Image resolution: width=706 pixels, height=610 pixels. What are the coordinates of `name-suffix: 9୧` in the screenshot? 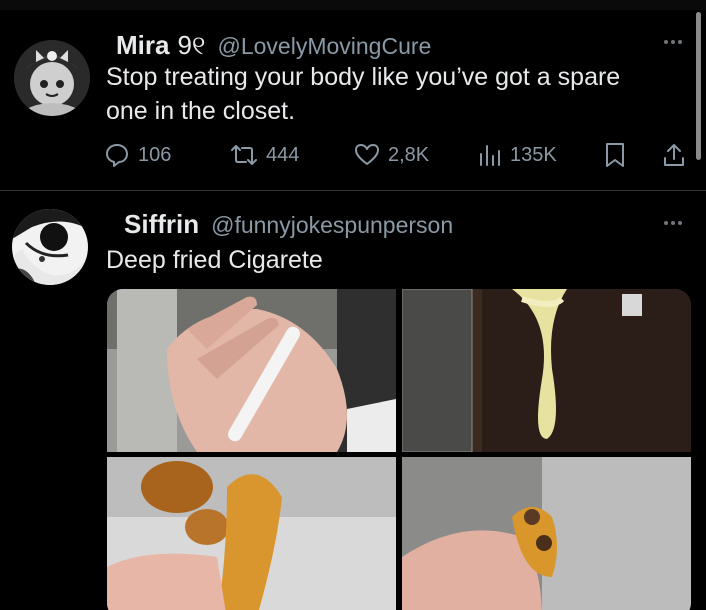 It's located at (191, 45).